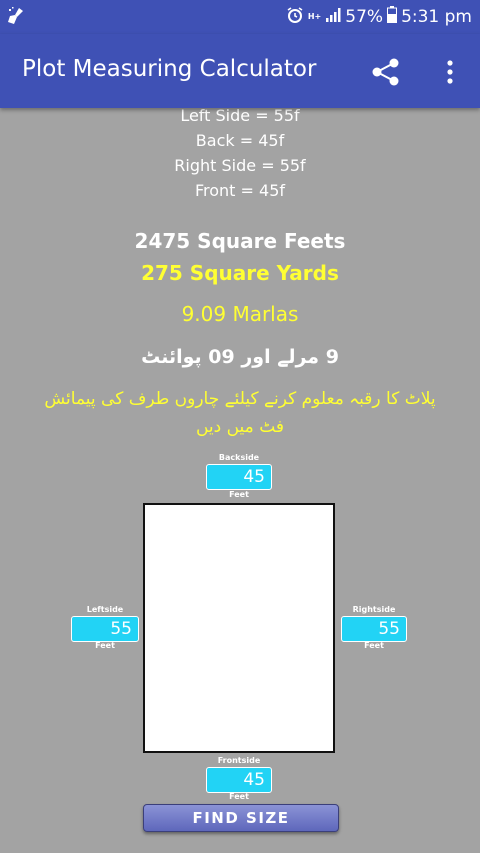  What do you see at coordinates (239, 796) in the screenshot?
I see `frontside-unit: Feet` at bounding box center [239, 796].